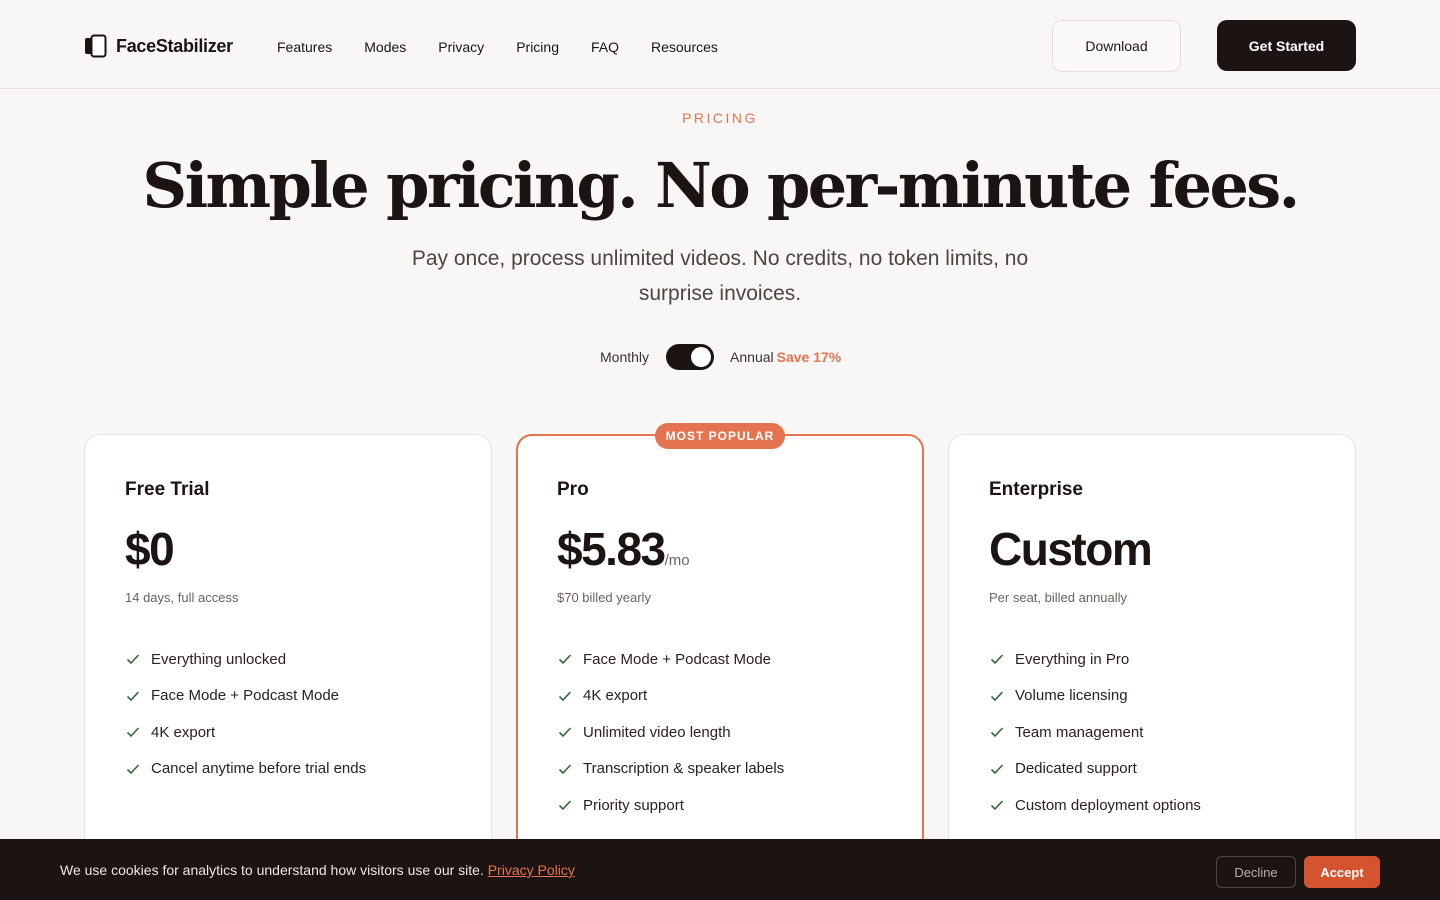 The image size is (1440, 900). Describe the element at coordinates (1036, 489) in the screenshot. I see `plan-name: Enterprise` at that location.